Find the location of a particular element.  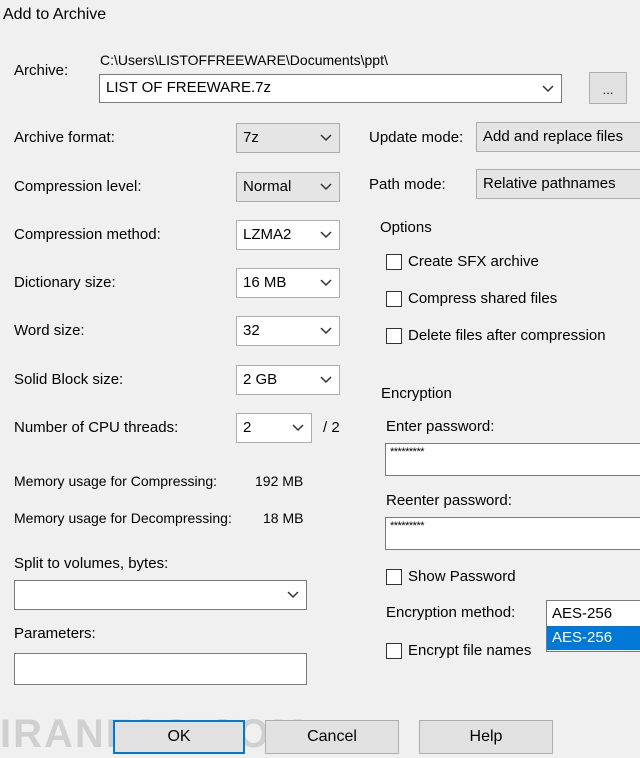

cpu-threads-max: / 2 is located at coordinates (331, 427).